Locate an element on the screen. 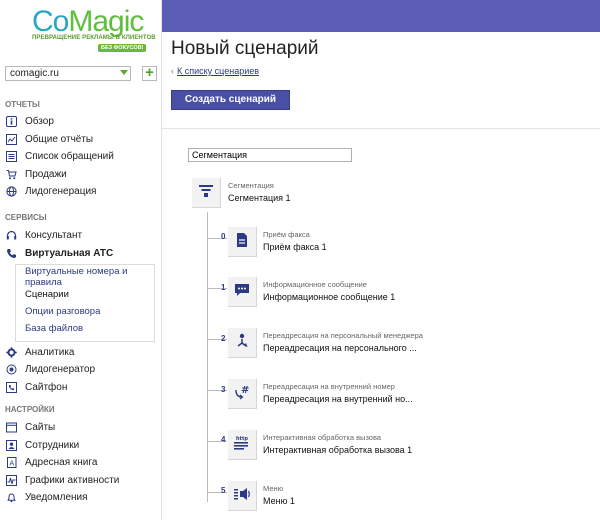 This screenshot has width=600, height=520. svg-text: http is located at coordinates (242, 439).